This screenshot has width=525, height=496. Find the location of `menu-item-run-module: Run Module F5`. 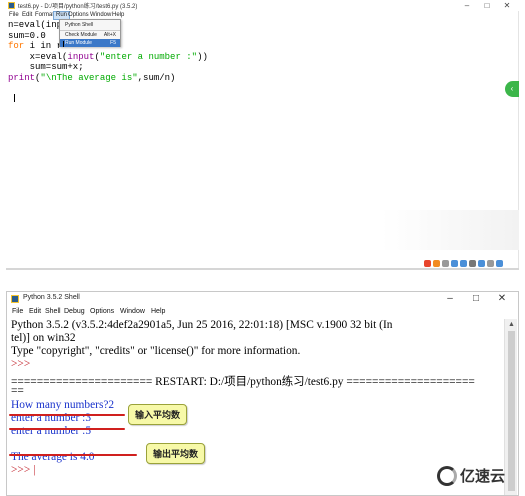

menu-item-run-module: Run Module F5 is located at coordinates (90, 43).